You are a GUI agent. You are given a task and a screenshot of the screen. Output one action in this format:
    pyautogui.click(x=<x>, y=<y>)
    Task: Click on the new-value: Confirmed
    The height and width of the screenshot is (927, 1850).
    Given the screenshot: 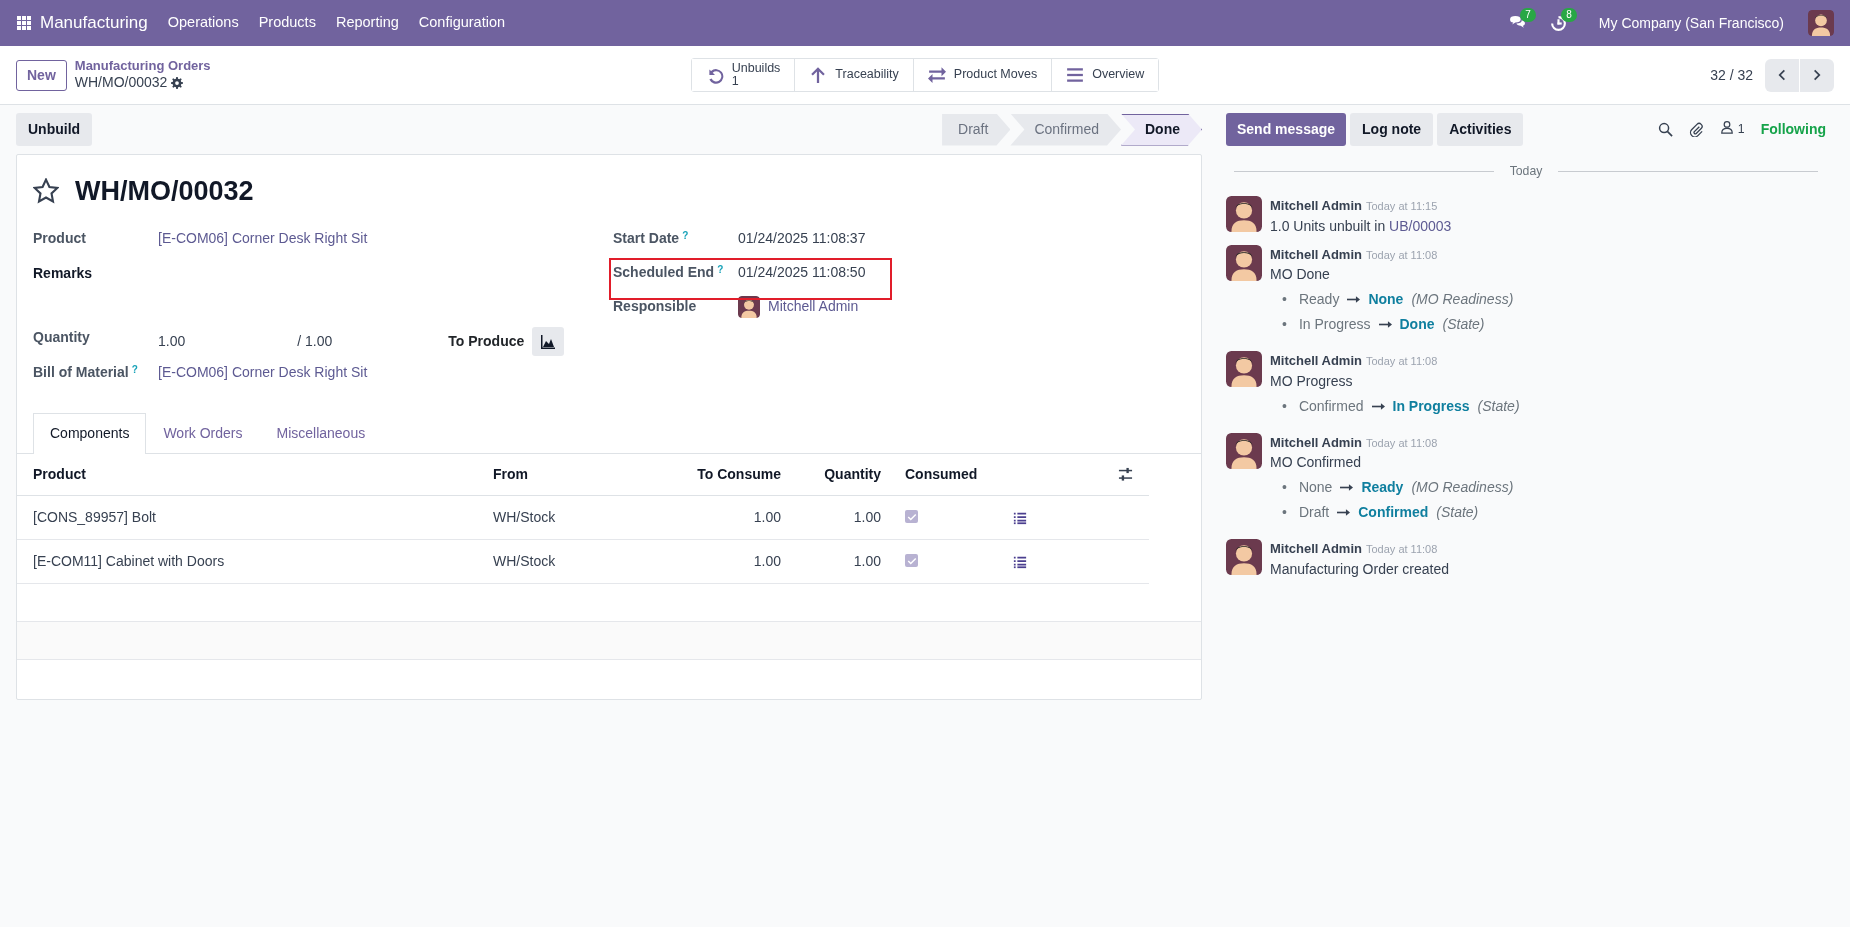 What is the action you would take?
    pyautogui.click(x=1393, y=513)
    